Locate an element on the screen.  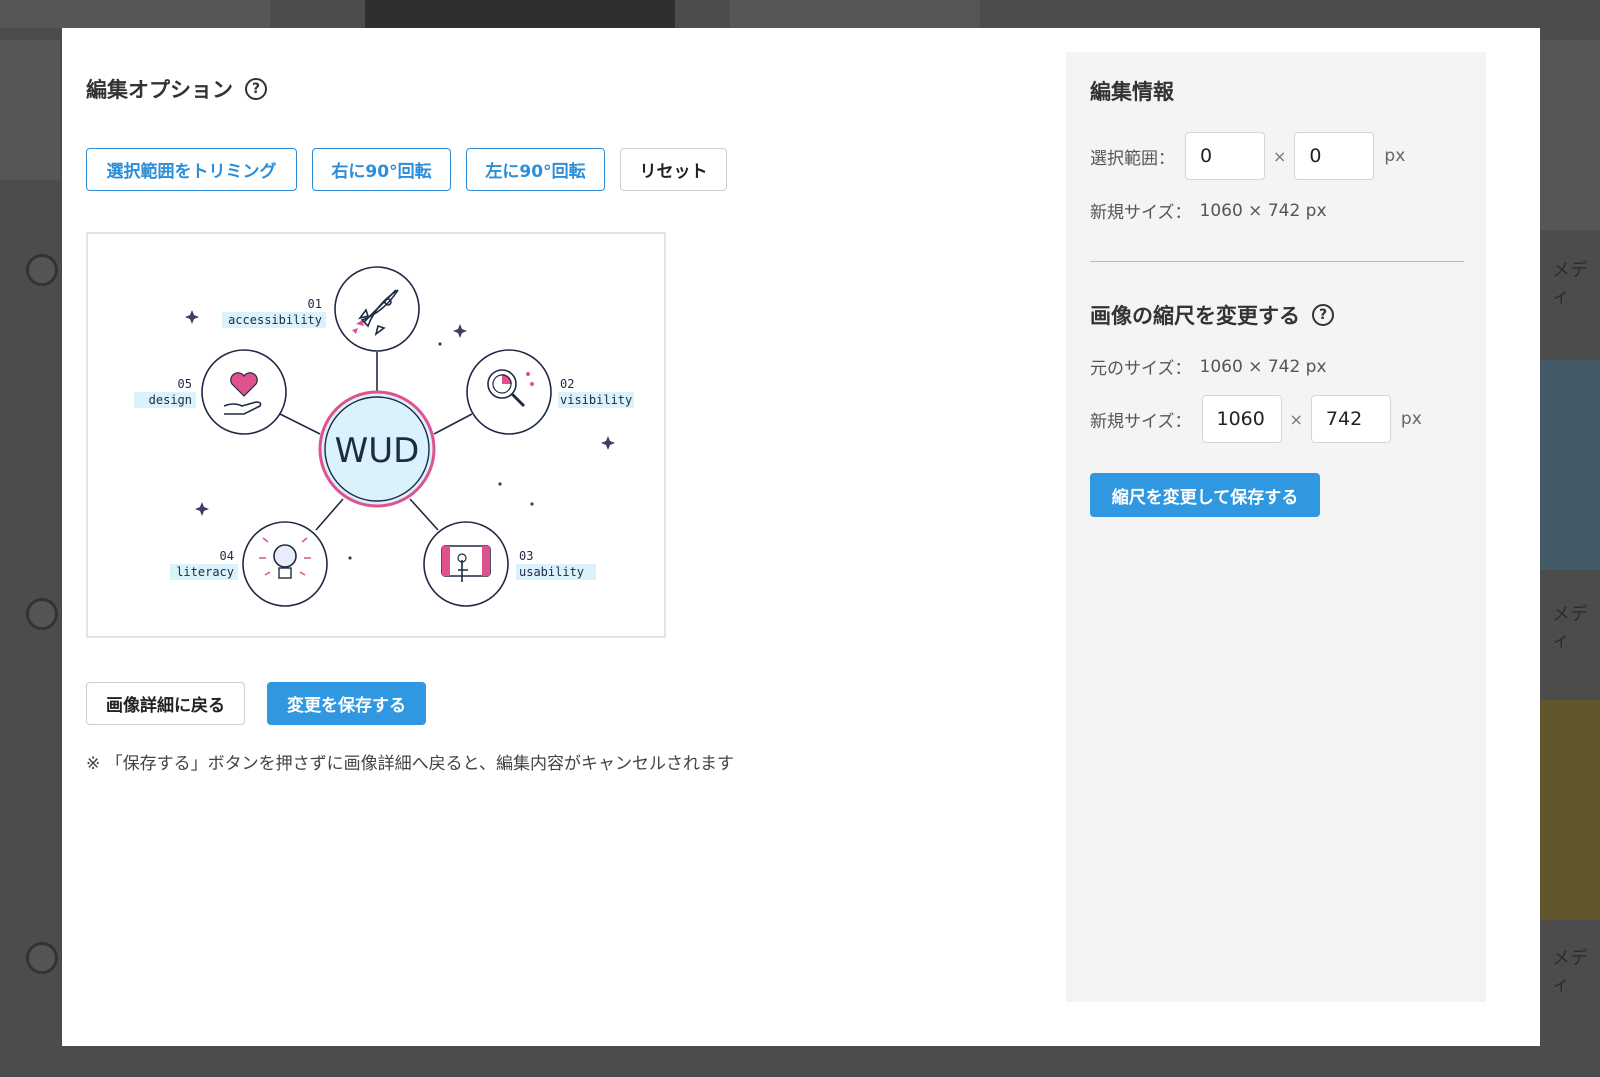
node-number: 02 is located at coordinates (567, 384).